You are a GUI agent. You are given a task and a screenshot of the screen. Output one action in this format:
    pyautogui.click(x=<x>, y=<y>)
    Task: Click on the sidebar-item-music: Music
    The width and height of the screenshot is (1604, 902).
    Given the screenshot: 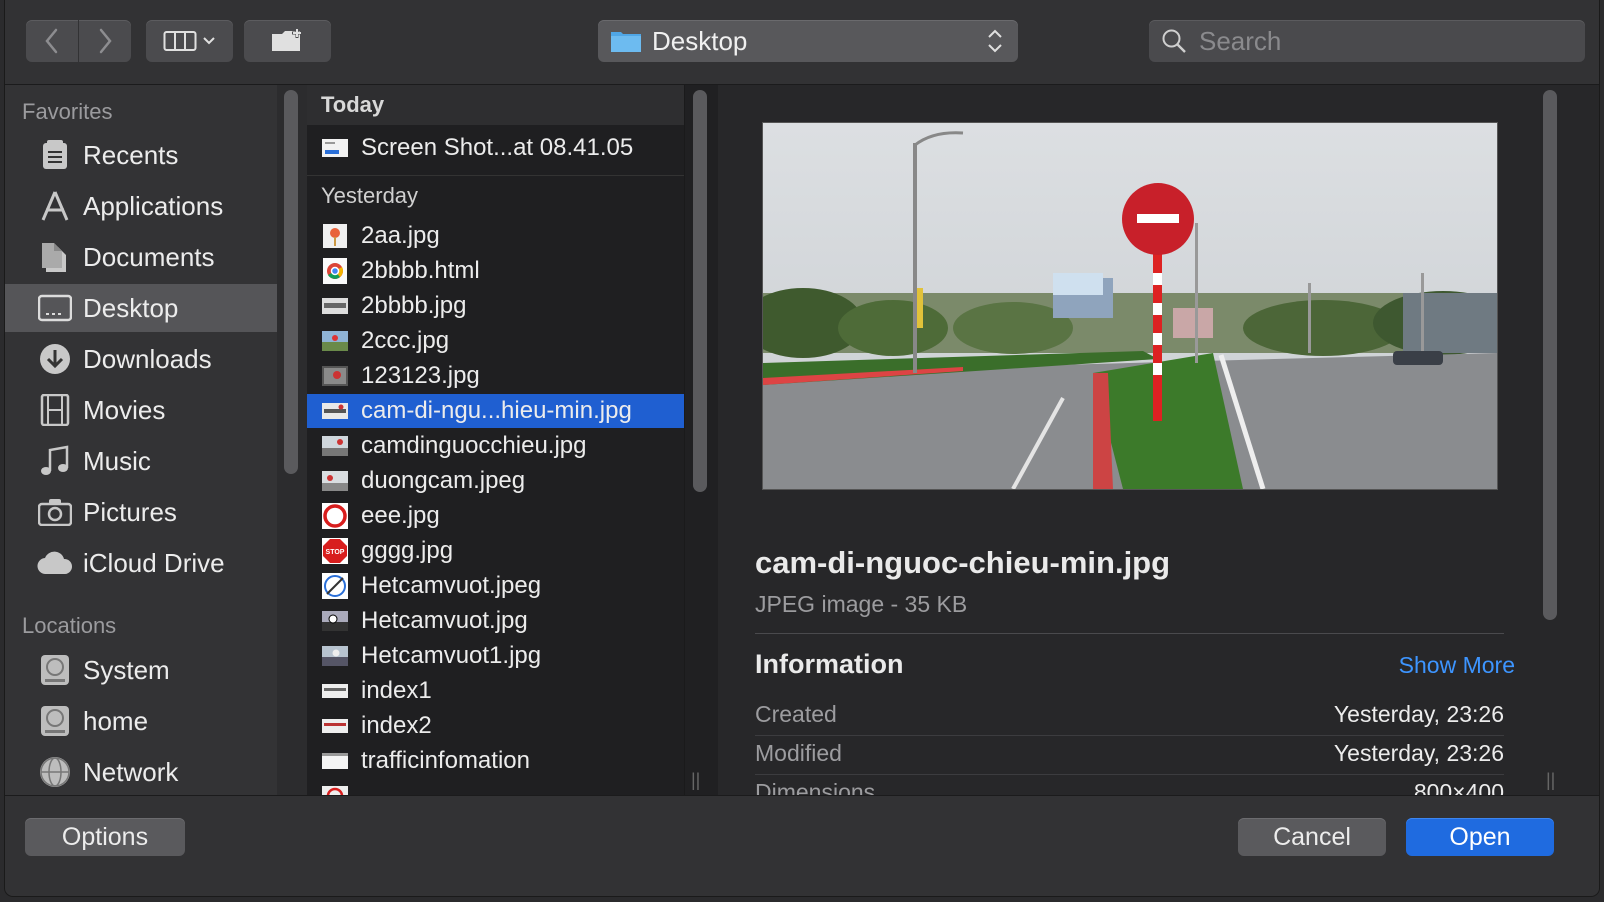 What is the action you would take?
    pyautogui.click(x=141, y=461)
    